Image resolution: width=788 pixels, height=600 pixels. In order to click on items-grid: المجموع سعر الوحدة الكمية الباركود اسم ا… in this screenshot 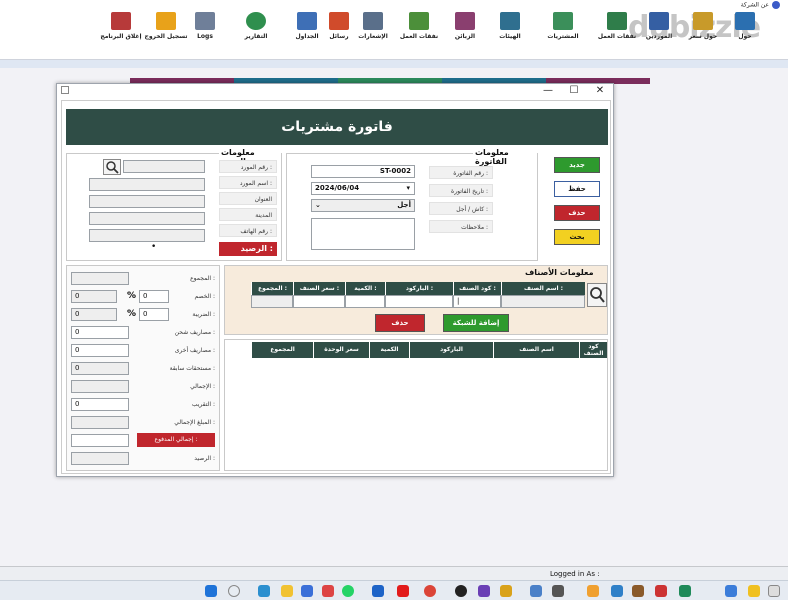, I will do `click(416, 405)`.